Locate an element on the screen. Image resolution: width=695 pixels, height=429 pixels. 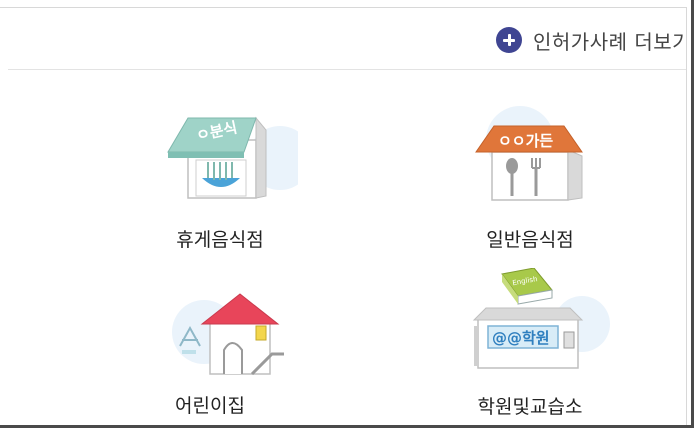
category-label: 학원및교습소 is located at coordinates (530, 407).